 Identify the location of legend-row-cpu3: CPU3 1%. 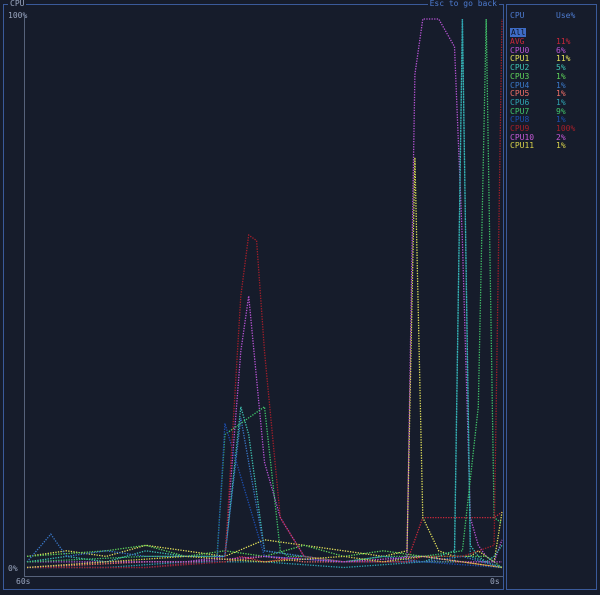
(552, 76).